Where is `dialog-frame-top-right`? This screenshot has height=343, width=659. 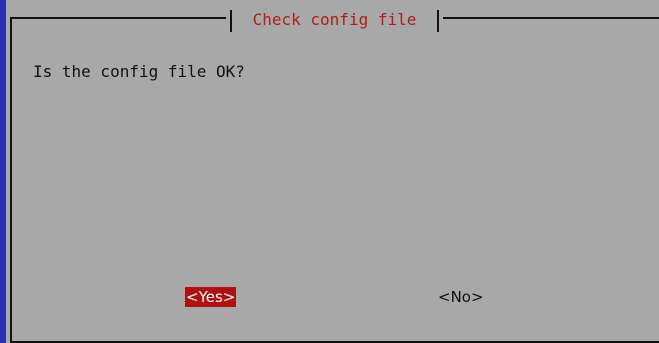 dialog-frame-top-right is located at coordinates (550, 18).